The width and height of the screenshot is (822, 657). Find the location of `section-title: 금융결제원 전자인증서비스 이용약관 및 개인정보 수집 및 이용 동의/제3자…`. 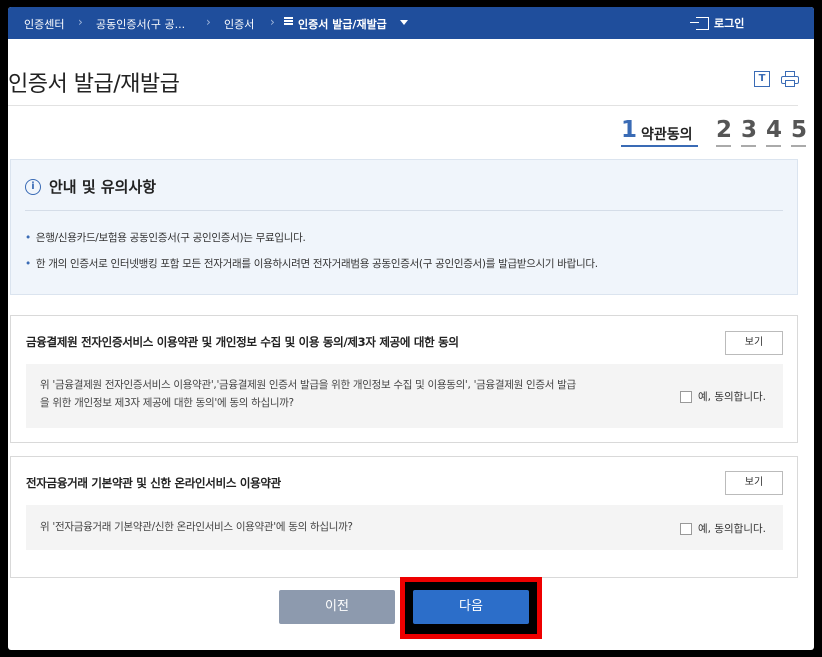

section-title: 금융결제원 전자인증서비스 이용약관 및 개인정보 수집 및 이용 동의/제3자… is located at coordinates (242, 342).